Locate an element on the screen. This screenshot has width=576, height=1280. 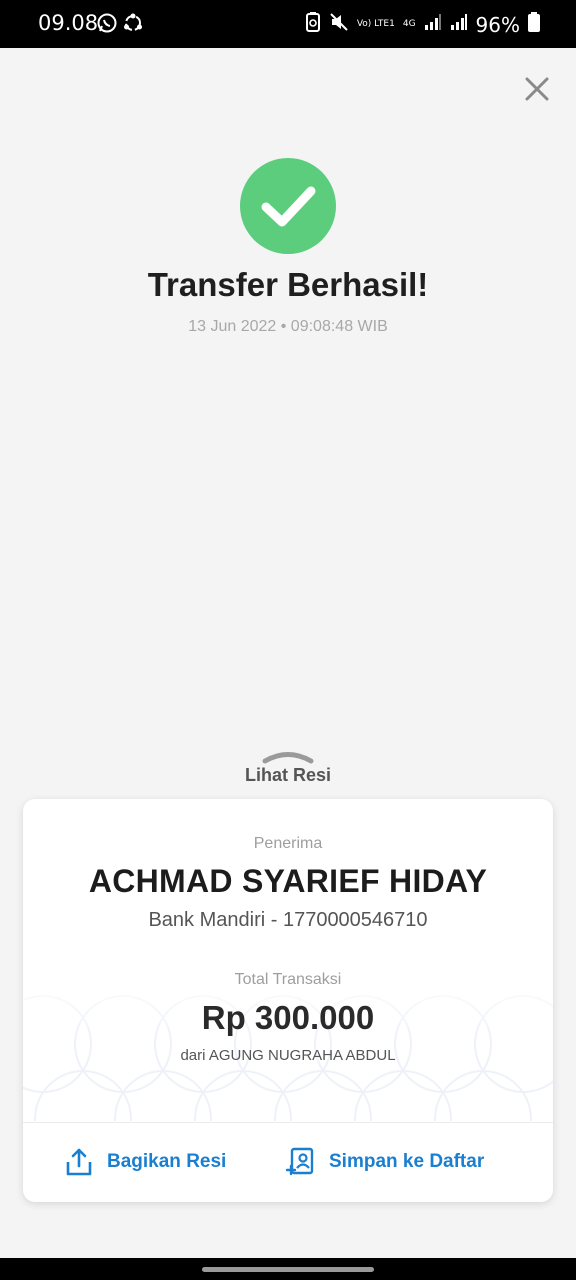
status-icons: Vo) LTE1 4G 96% is located at coordinates (422, 24).